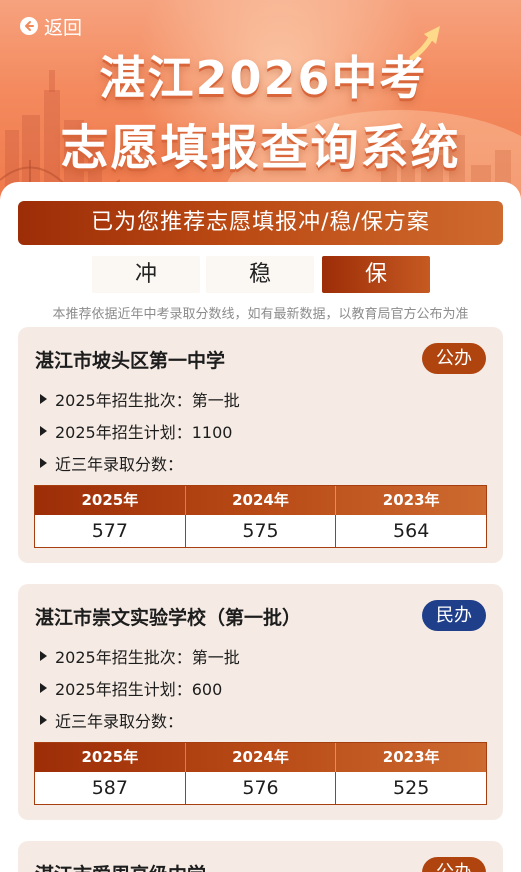 This screenshot has height=872, width=521. Describe the element at coordinates (454, 615) in the screenshot. I see `school-type-badge: 民办` at that location.